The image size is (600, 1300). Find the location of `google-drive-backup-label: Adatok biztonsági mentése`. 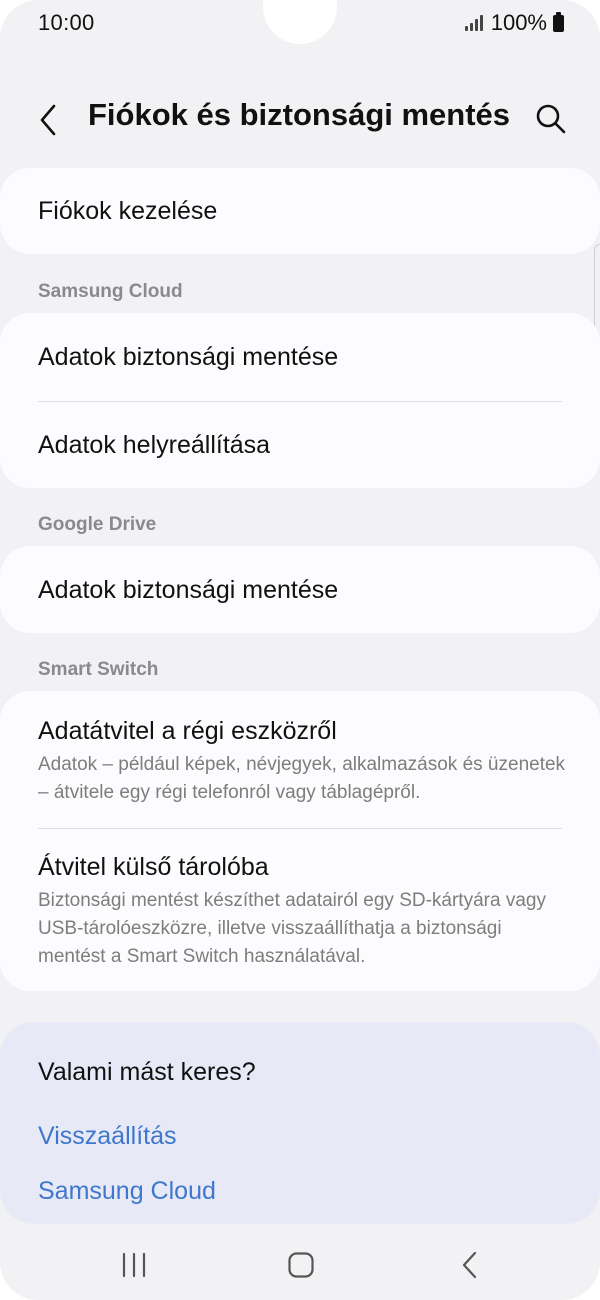

google-drive-backup-label: Adatok biztonsági mentése is located at coordinates (188, 590).